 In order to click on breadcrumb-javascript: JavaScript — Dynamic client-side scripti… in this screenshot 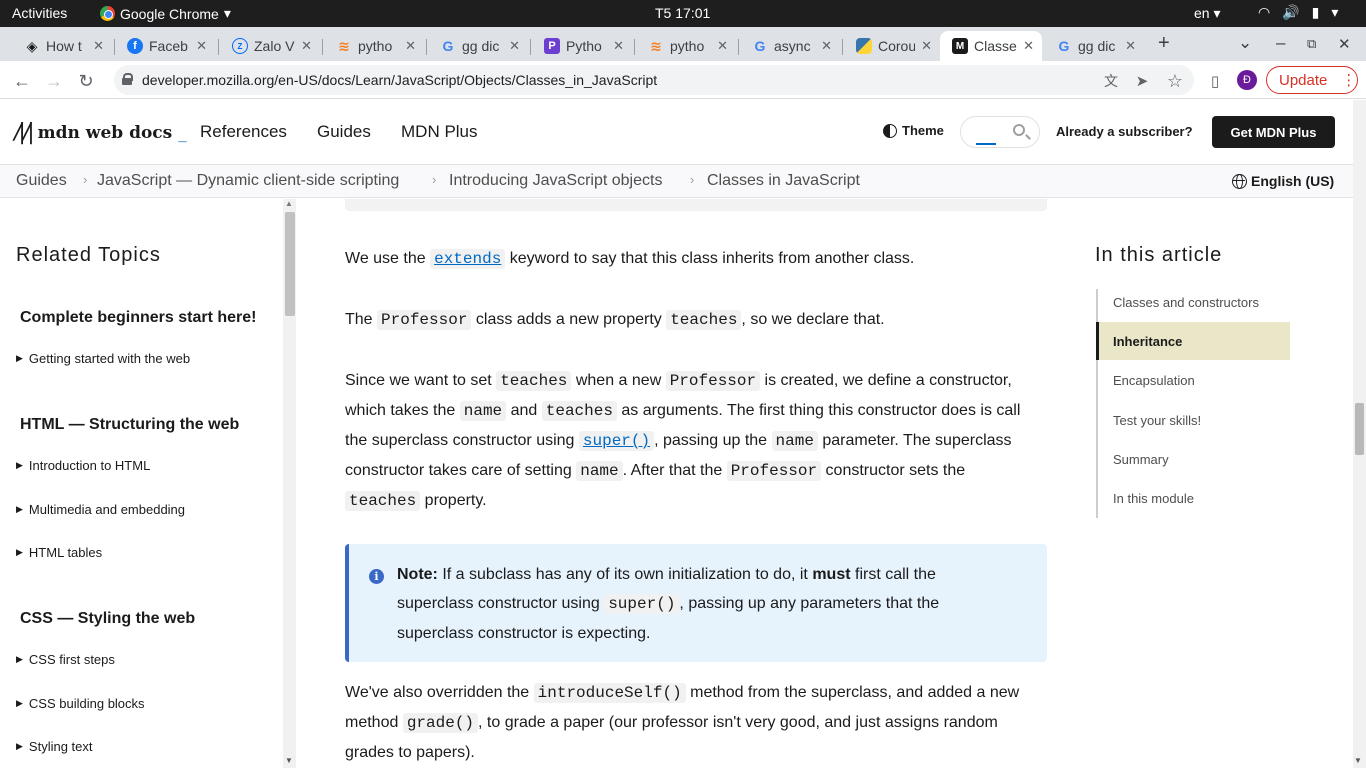, I will do `click(248, 181)`.